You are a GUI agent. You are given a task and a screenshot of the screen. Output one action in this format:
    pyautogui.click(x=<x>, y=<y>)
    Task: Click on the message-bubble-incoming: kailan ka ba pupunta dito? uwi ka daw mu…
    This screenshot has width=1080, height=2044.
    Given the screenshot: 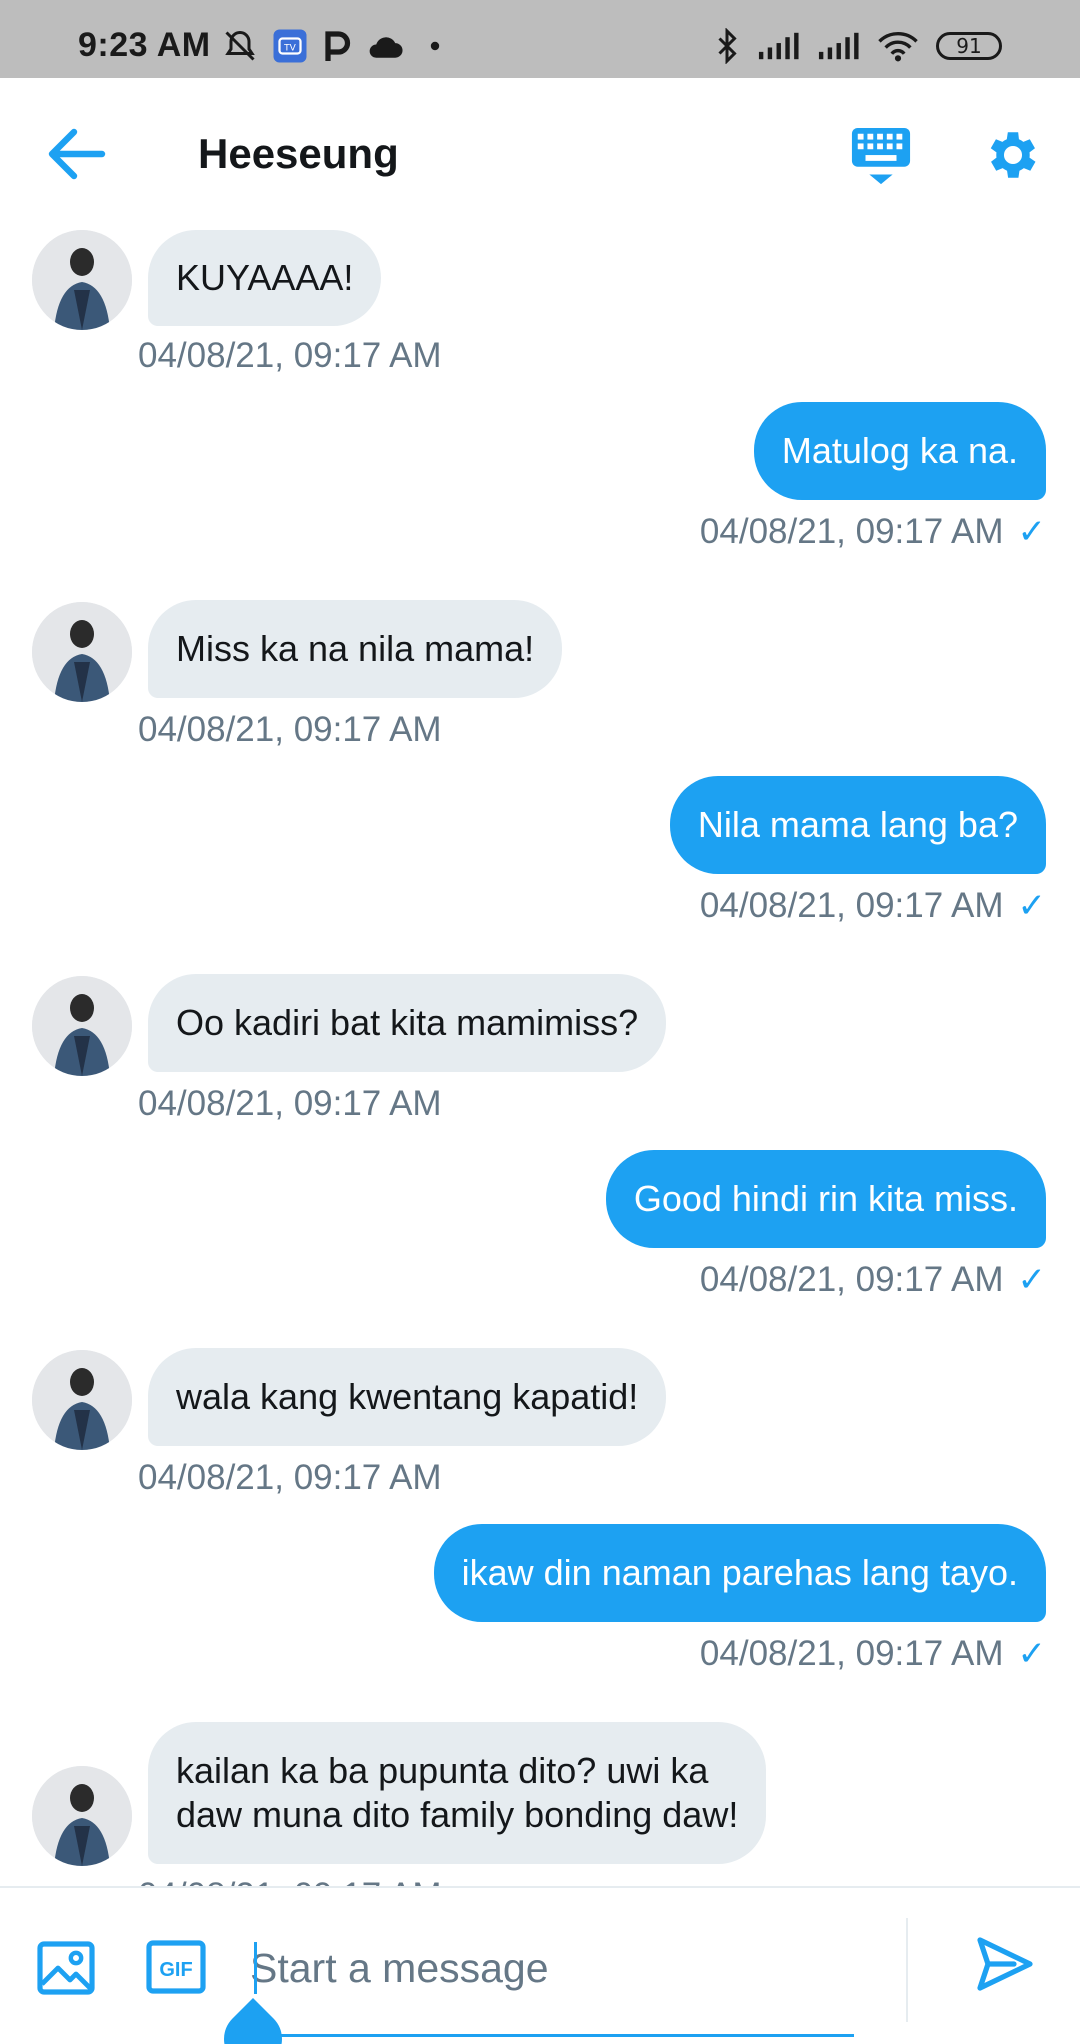 What is the action you would take?
    pyautogui.click(x=457, y=1793)
    